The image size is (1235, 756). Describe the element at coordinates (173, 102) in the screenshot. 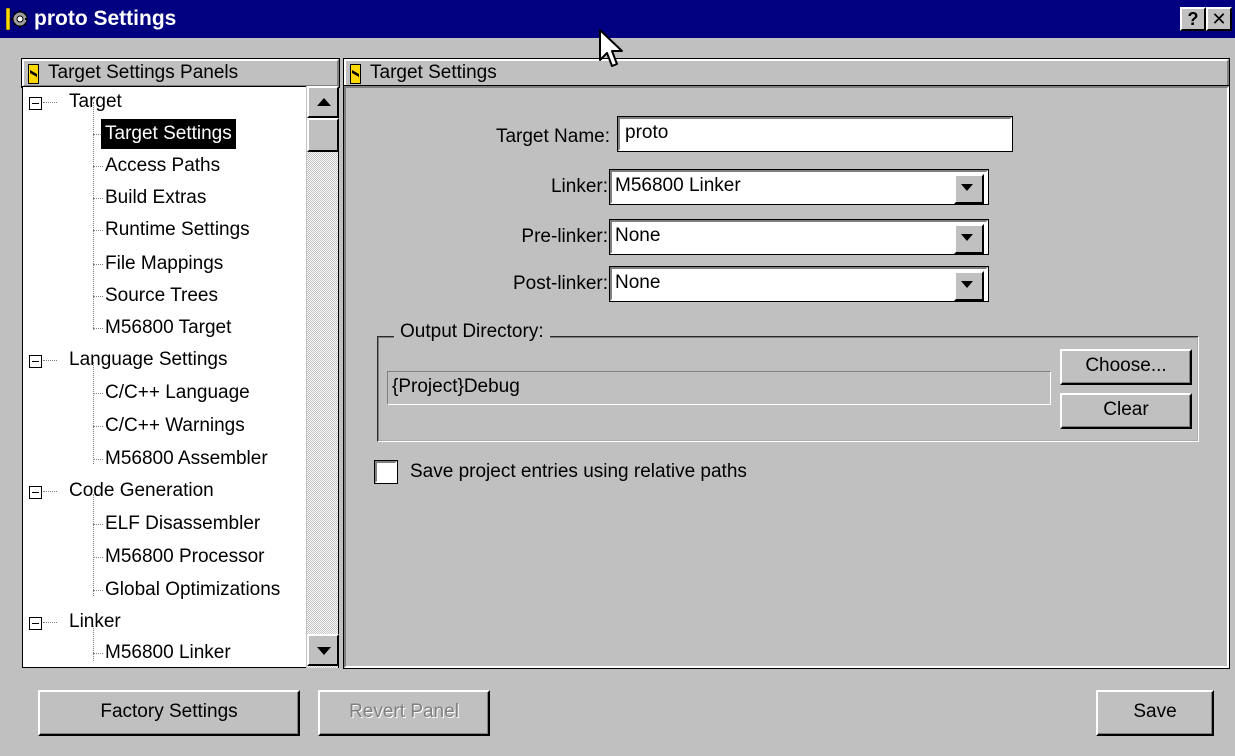

I see `tree-group-target: Target` at that location.